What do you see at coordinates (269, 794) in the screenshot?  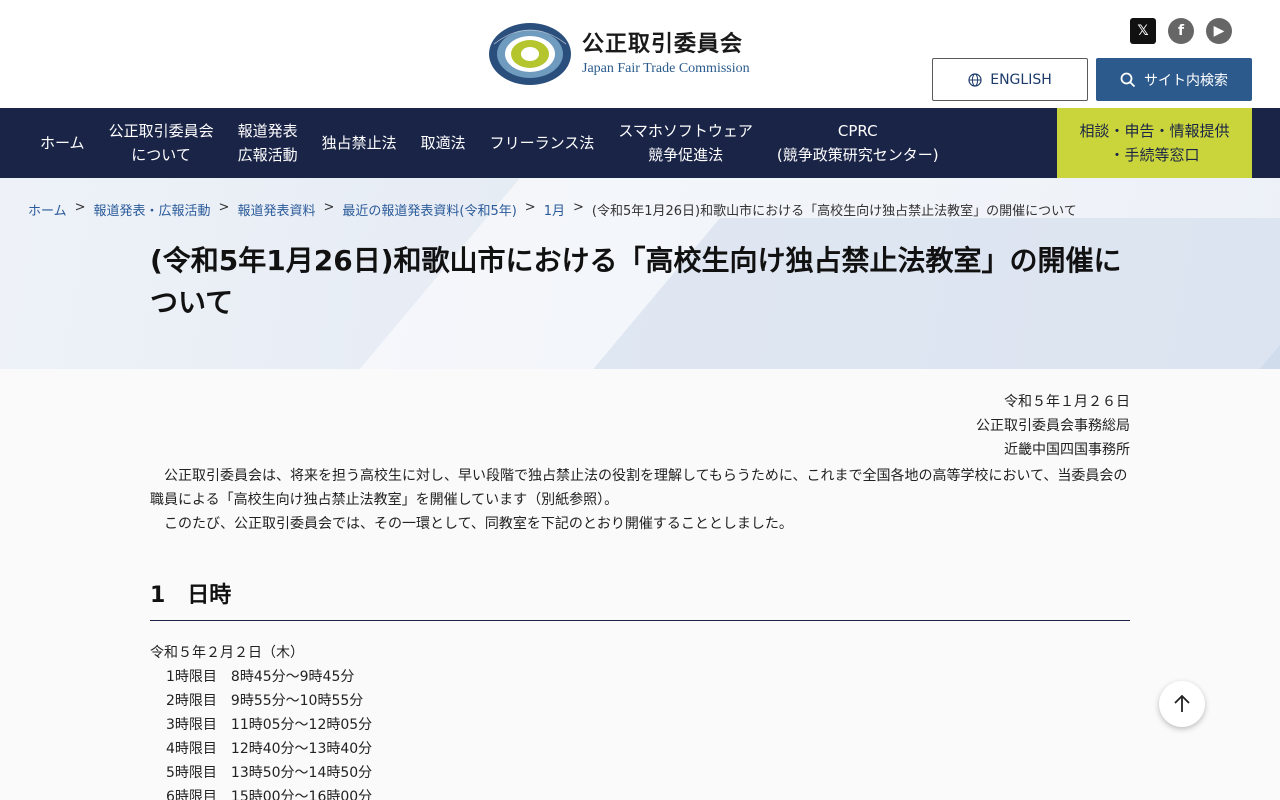 I see `schedule-row: 6時限目 15時00分～16時00分` at bounding box center [269, 794].